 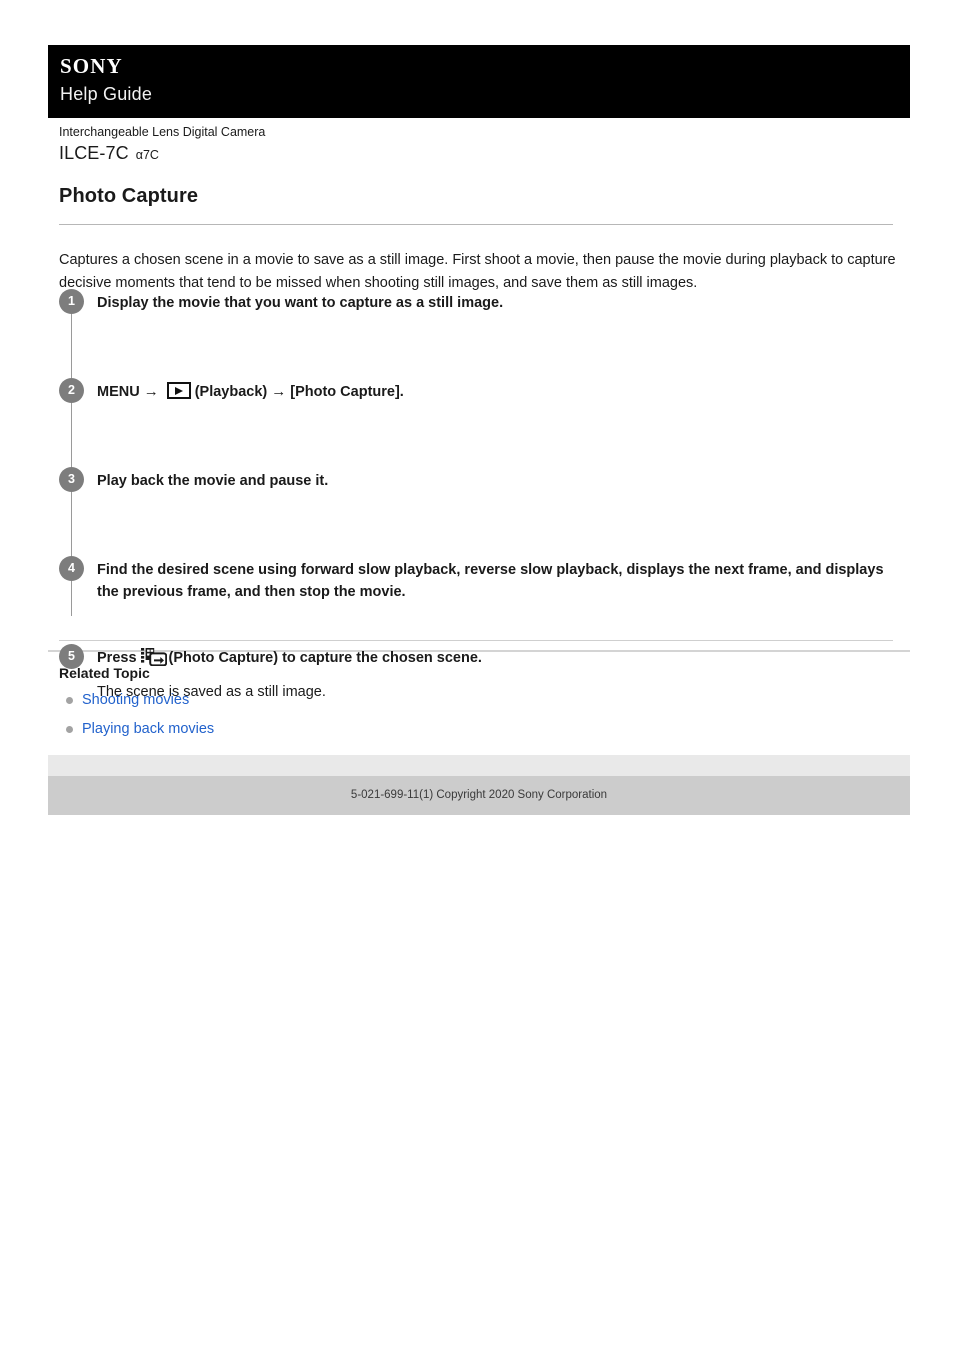 I want to click on playback-icon, so click(x=178, y=390).